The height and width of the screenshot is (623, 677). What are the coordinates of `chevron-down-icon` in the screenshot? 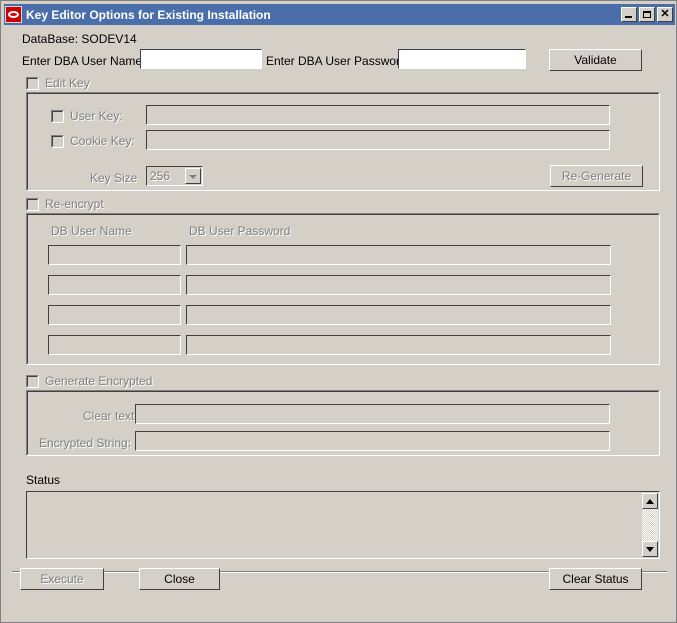 It's located at (193, 176).